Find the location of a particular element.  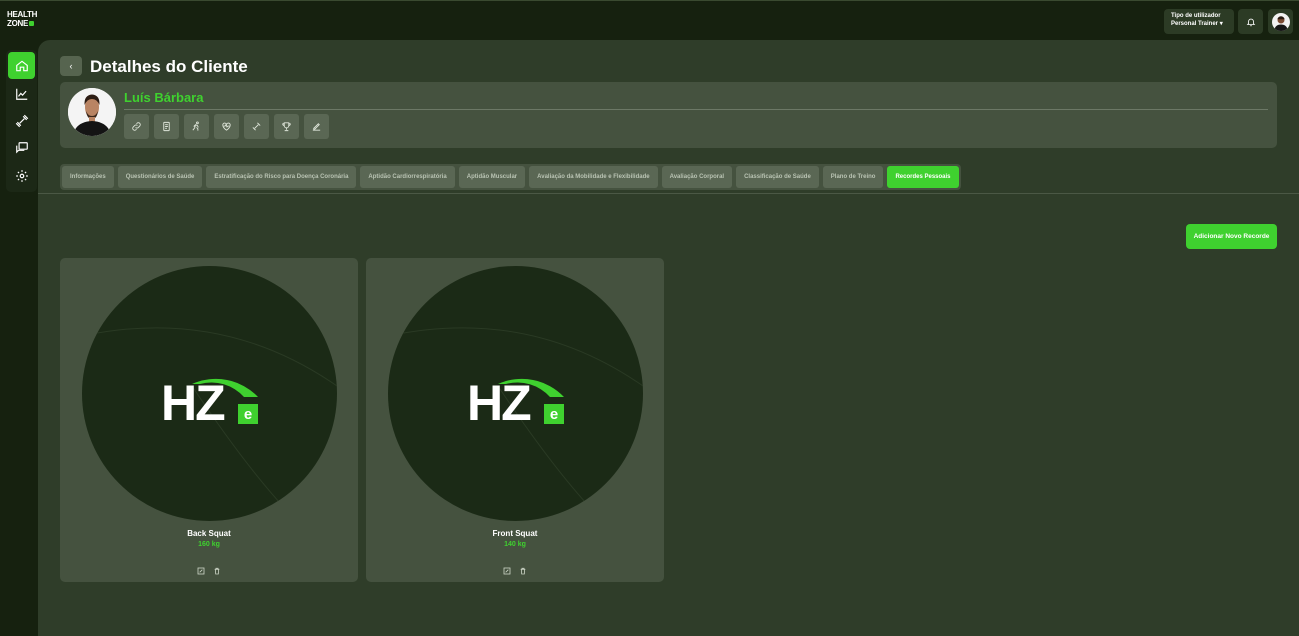

record-value: 140 kg is located at coordinates (515, 544).